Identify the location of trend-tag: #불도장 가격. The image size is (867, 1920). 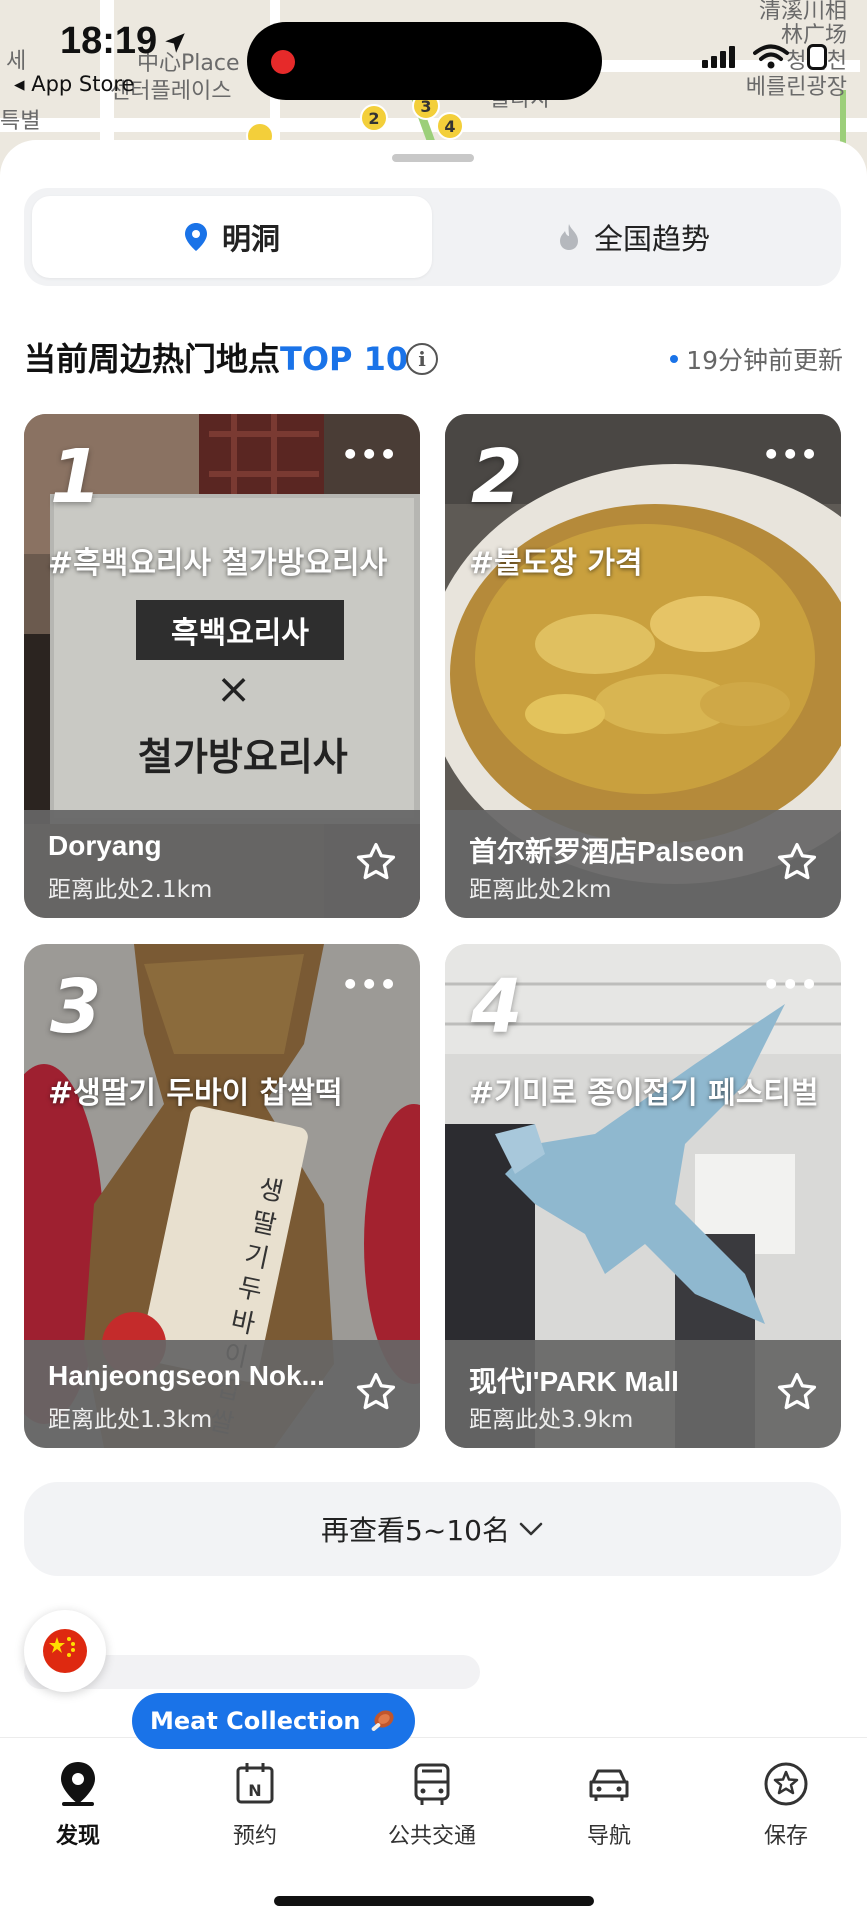
(556, 563).